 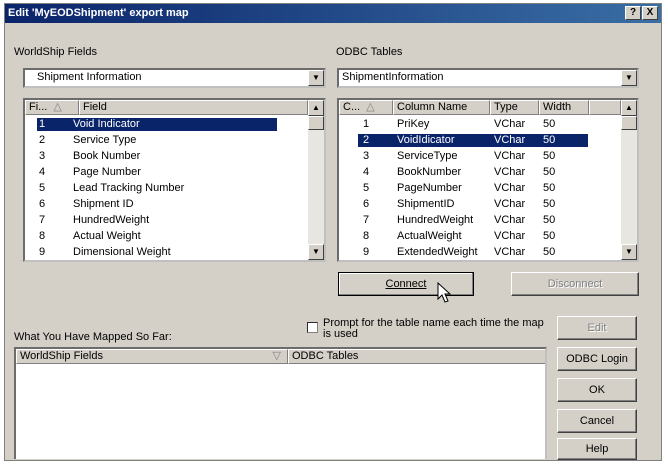 I want to click on help-icon: ?, so click(x=633, y=13).